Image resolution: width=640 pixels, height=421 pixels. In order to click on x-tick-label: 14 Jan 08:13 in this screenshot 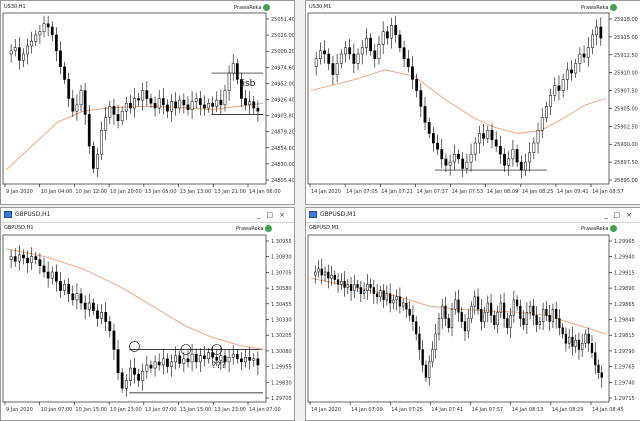, I will do `click(528, 410)`.